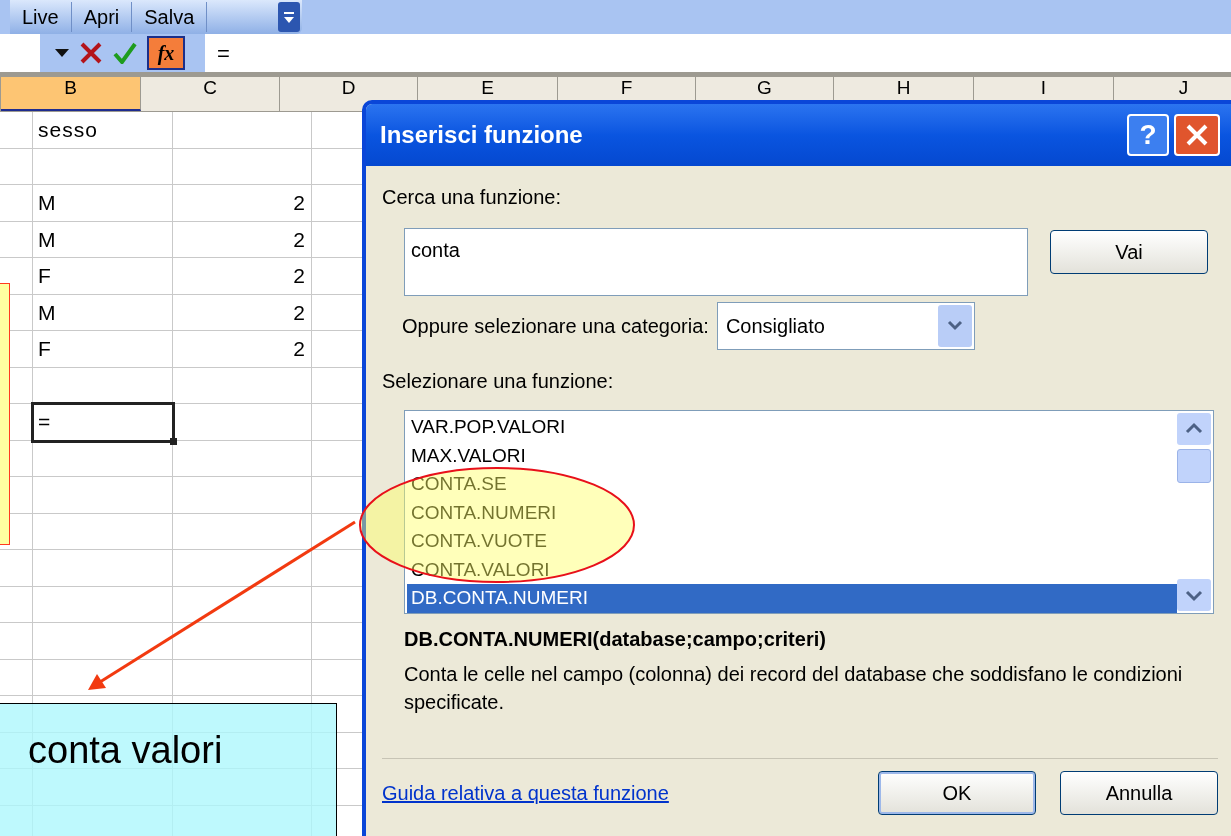  I want to click on toolbar-button: Live, so click(41, 17).